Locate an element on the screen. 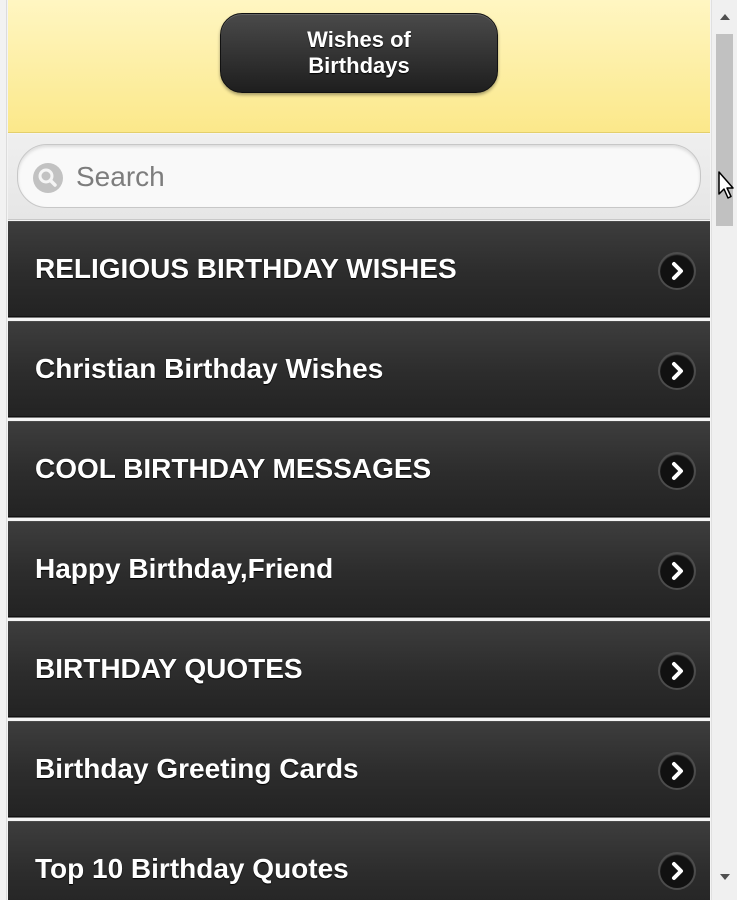 This screenshot has width=737, height=900. list-item: BIRTHDAY QUOTES is located at coordinates (359, 669).